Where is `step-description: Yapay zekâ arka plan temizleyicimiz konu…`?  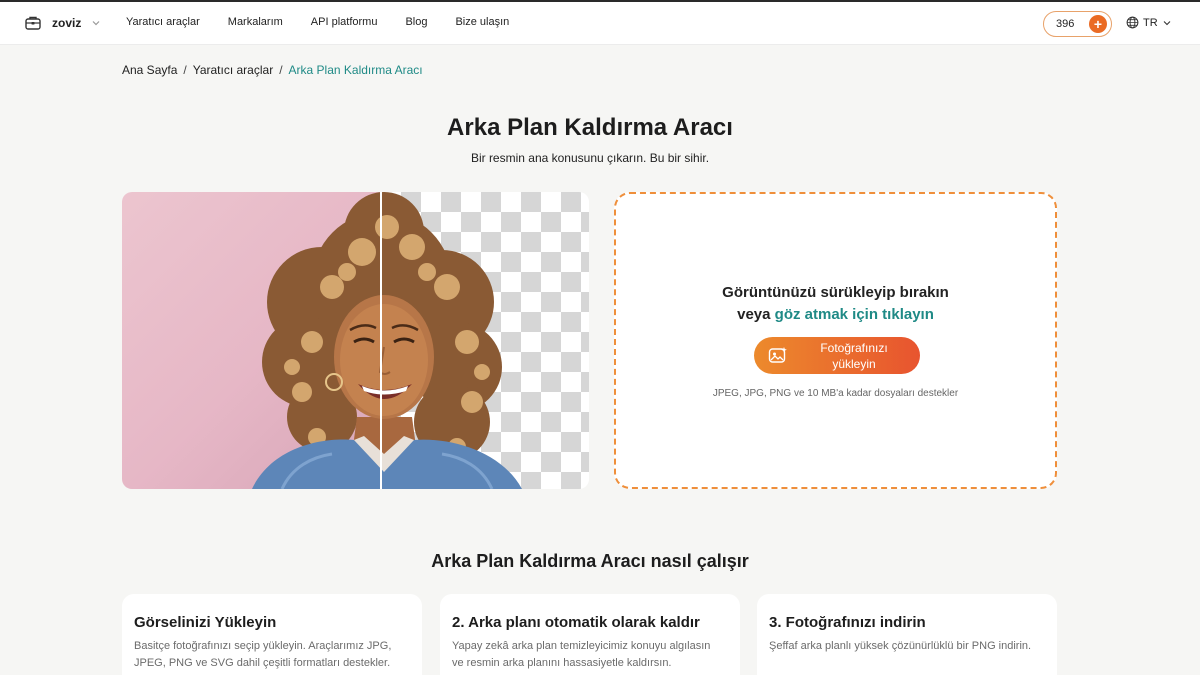
step-description: Yapay zekâ arka plan temizleyicimiz konu… is located at coordinates (581, 654).